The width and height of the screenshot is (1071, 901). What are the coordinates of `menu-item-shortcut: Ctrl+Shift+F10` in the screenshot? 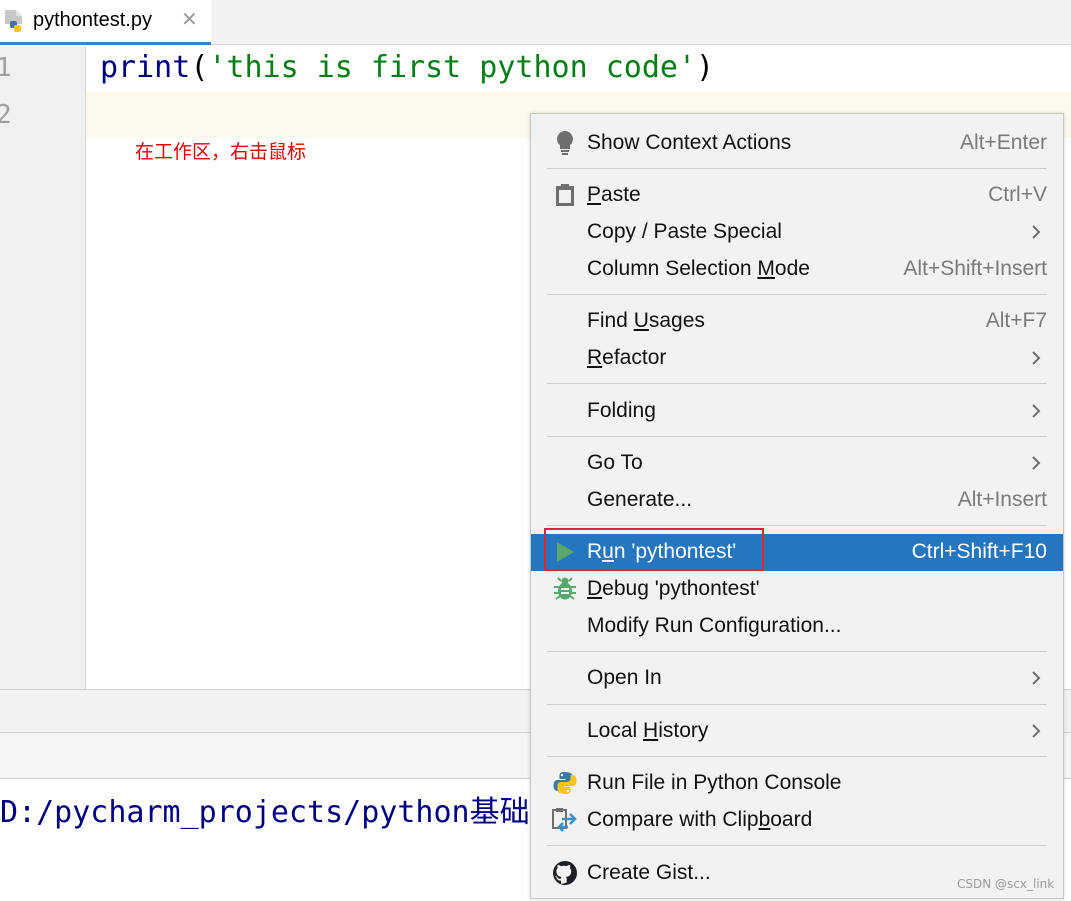 It's located at (979, 551).